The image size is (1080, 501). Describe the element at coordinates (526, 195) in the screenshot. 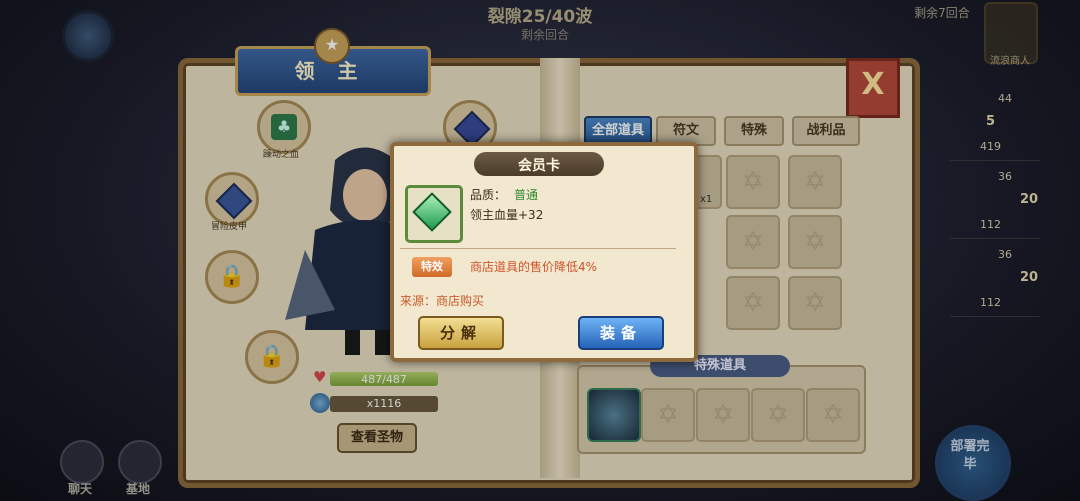

I see `quality-value: 普通` at that location.